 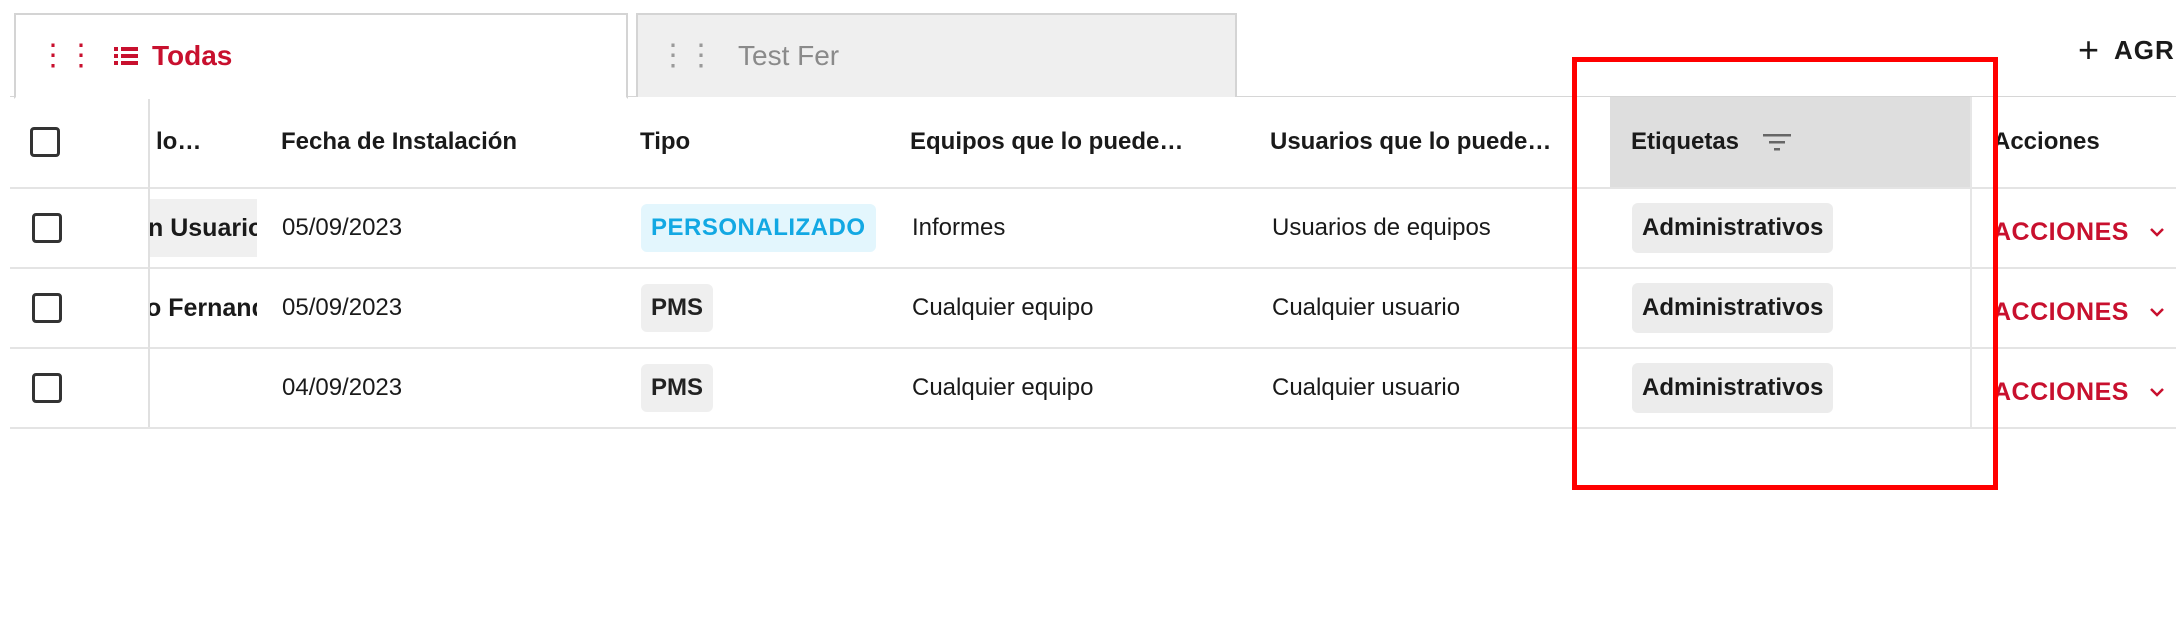 What do you see at coordinates (936, 55) in the screenshot?
I see `tab-test-fer: ⋮⋮ Test Fer` at bounding box center [936, 55].